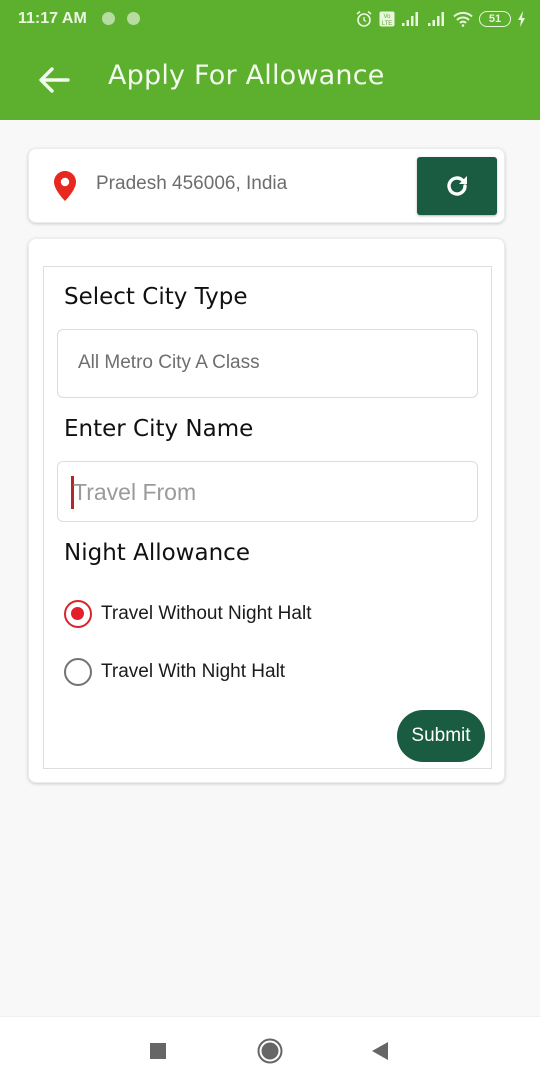  I want to click on travel-from-input, so click(268, 492).